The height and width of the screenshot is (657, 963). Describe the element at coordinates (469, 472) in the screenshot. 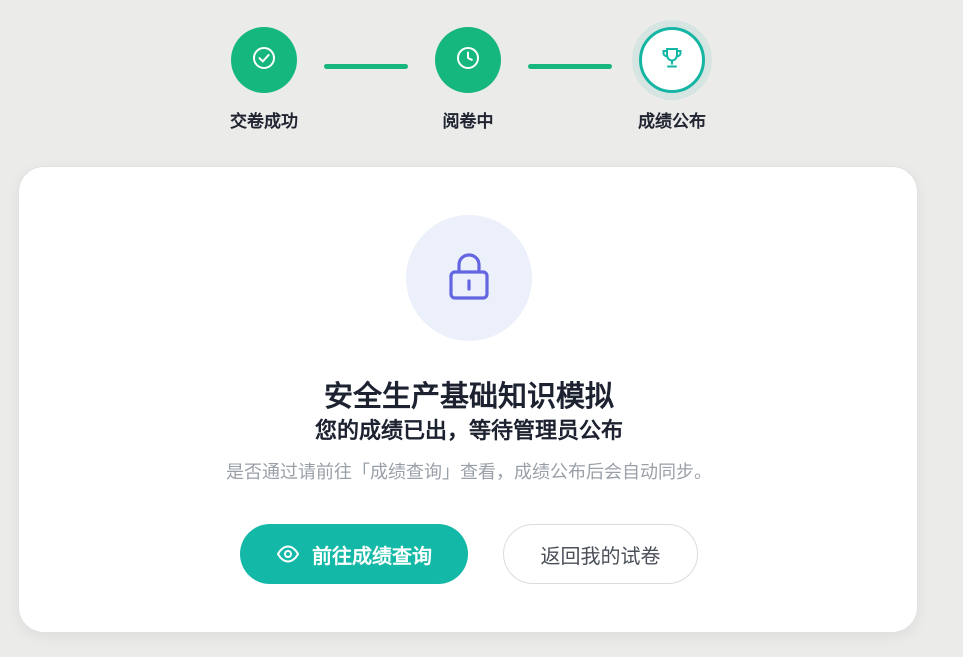

I see `hint-text: 是否通过请前往「成绩查询」查看，成绩公布后会自动同步。` at that location.